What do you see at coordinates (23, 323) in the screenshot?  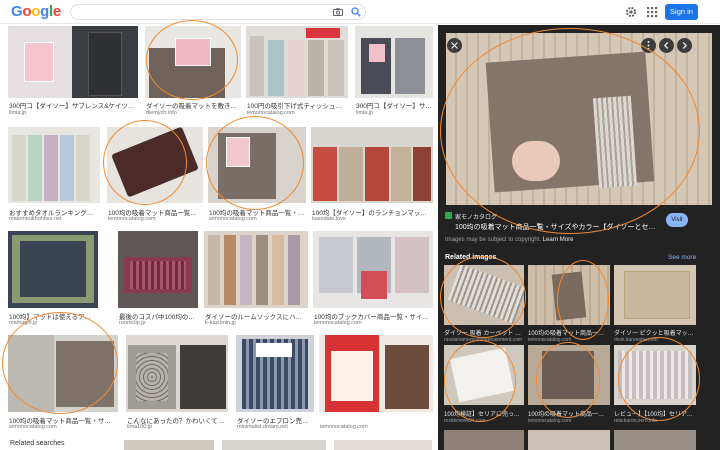 I see `result-source: mamagirl.jp` at bounding box center [23, 323].